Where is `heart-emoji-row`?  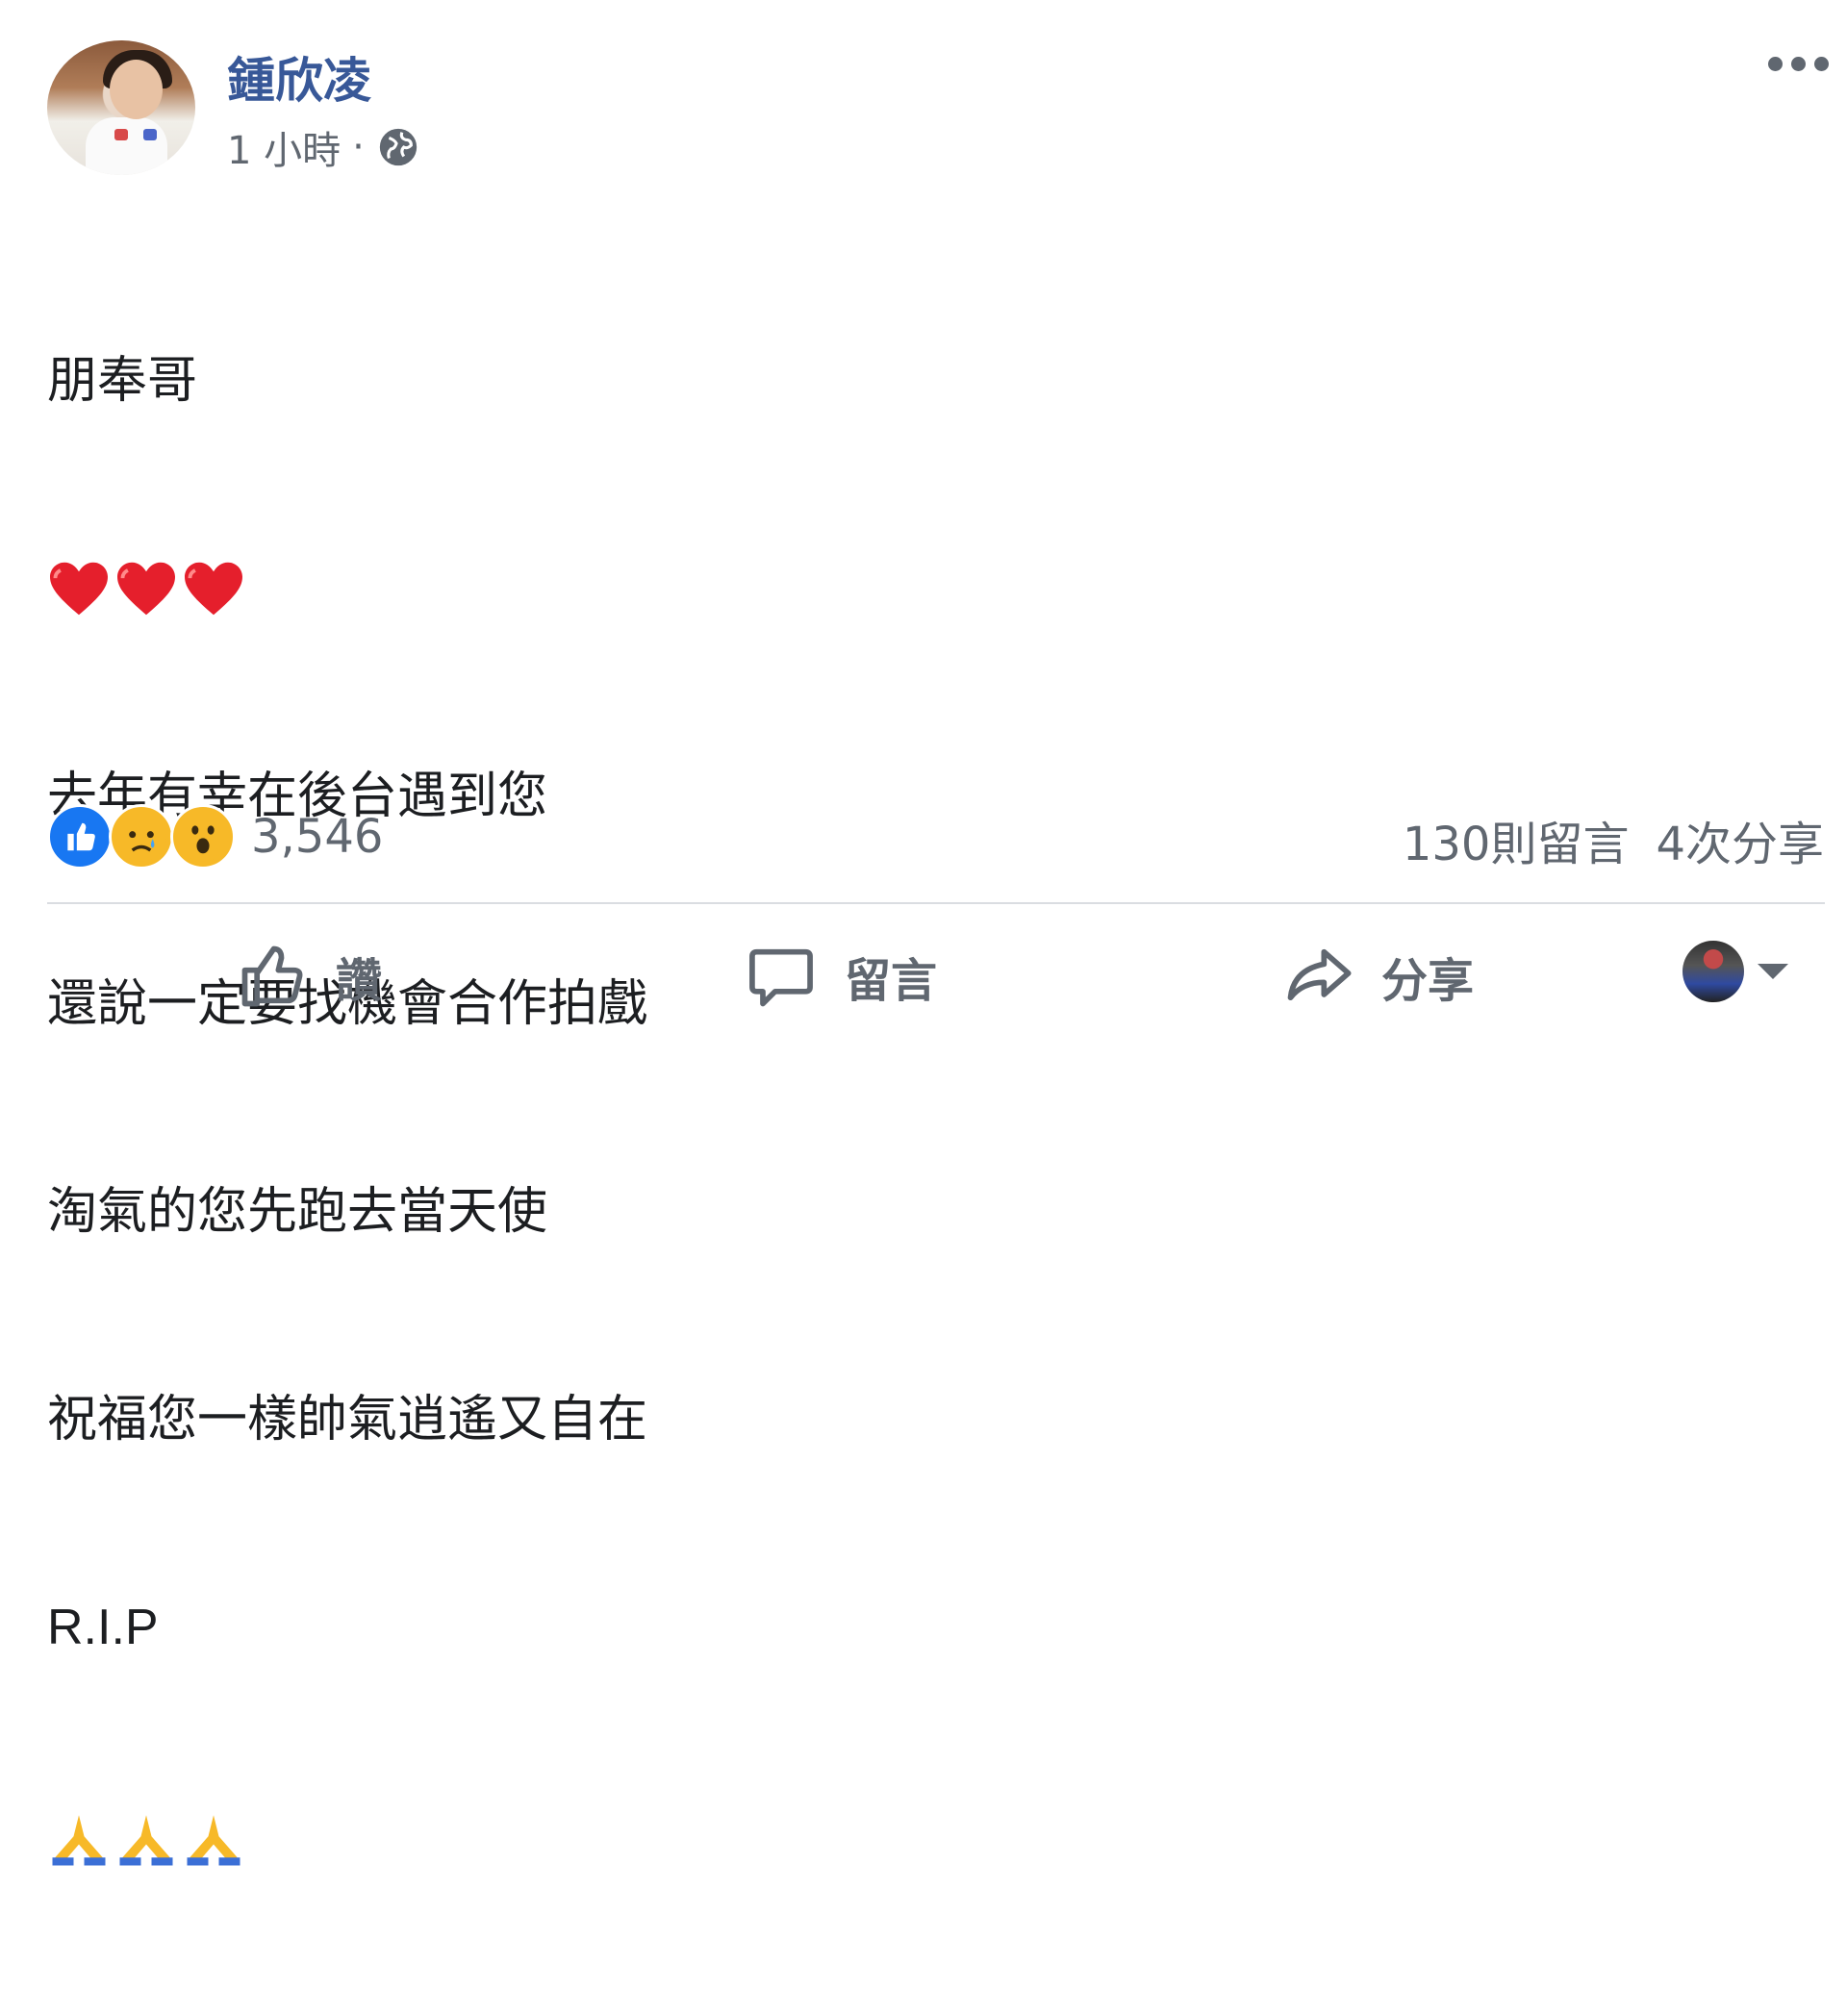 heart-emoji-row is located at coordinates (347, 589).